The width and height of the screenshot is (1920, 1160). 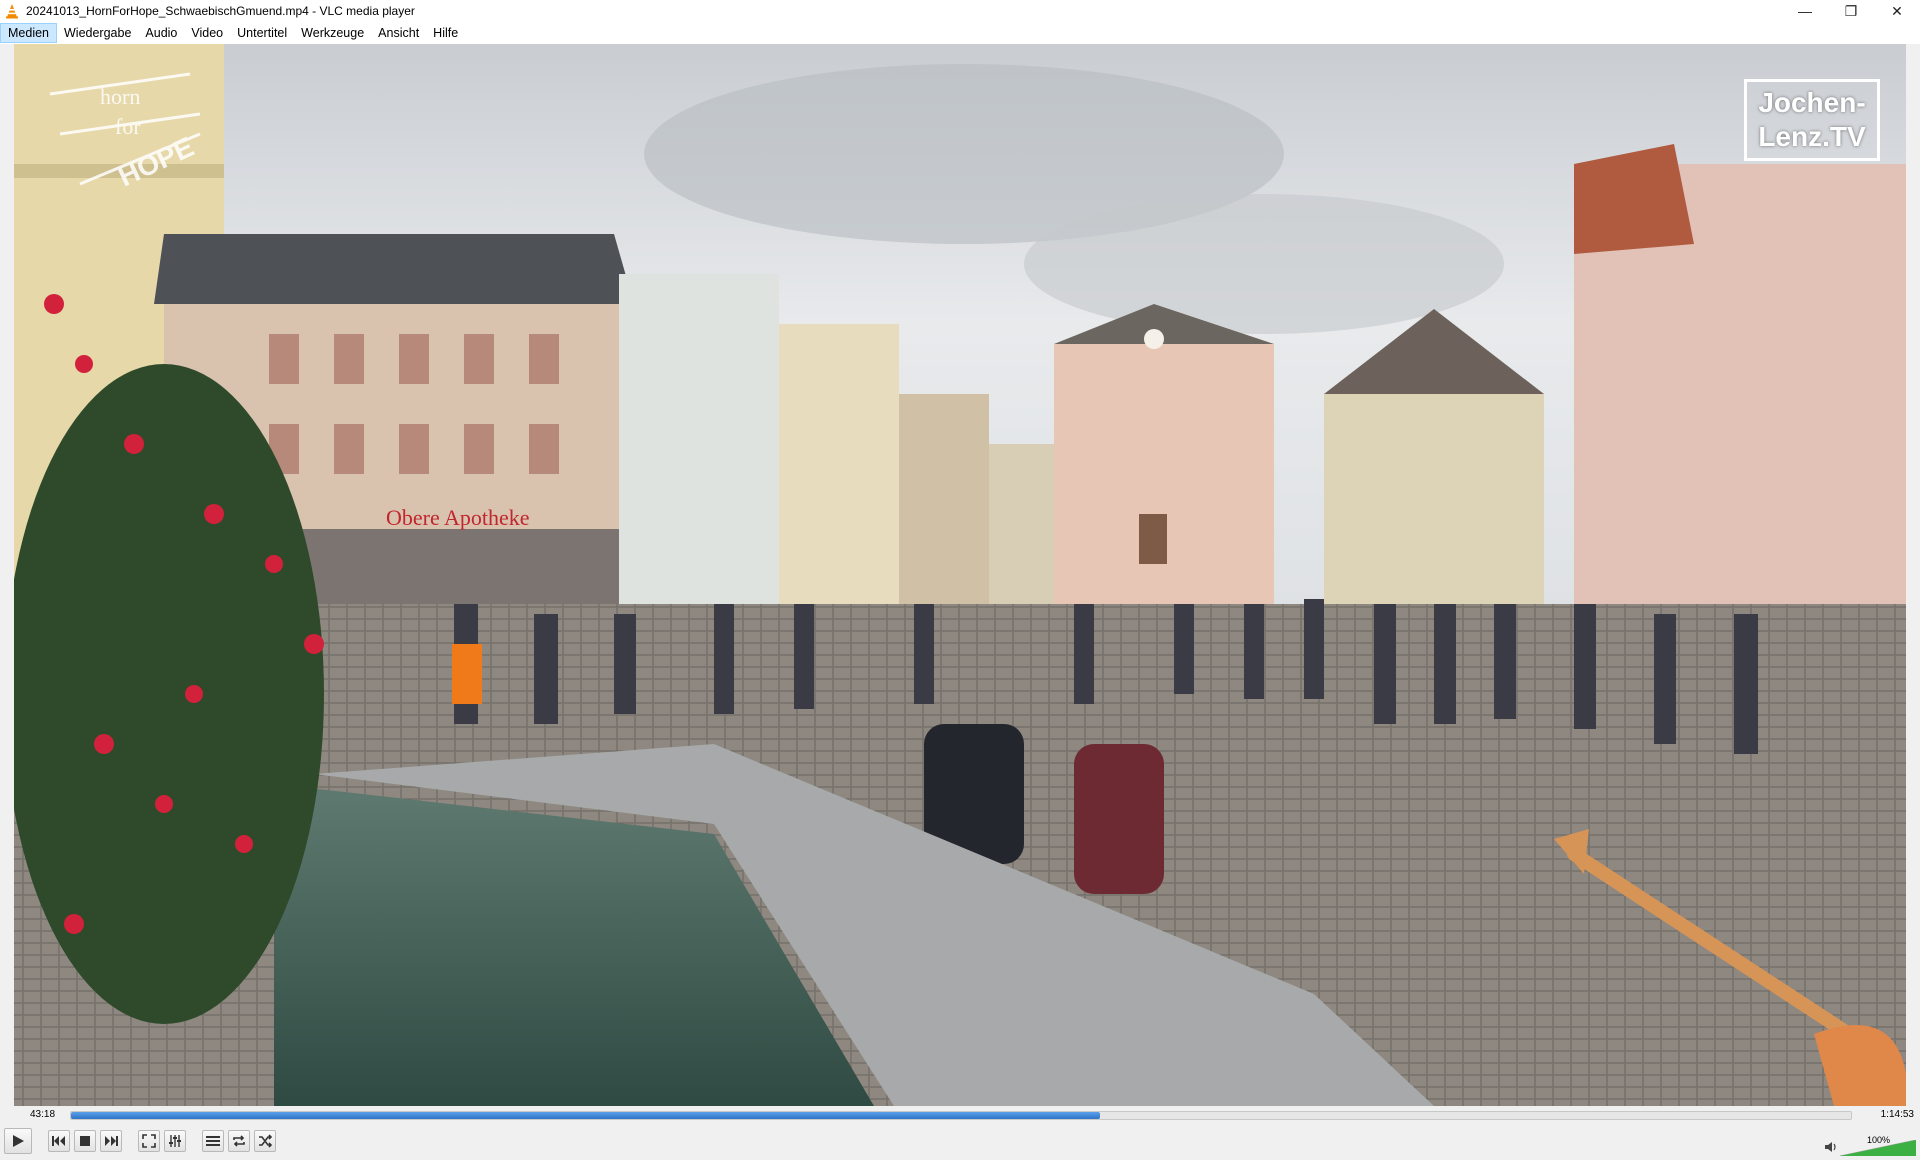 I want to click on seek-row: 43:18 1:14:53, so click(x=960, y=1116).